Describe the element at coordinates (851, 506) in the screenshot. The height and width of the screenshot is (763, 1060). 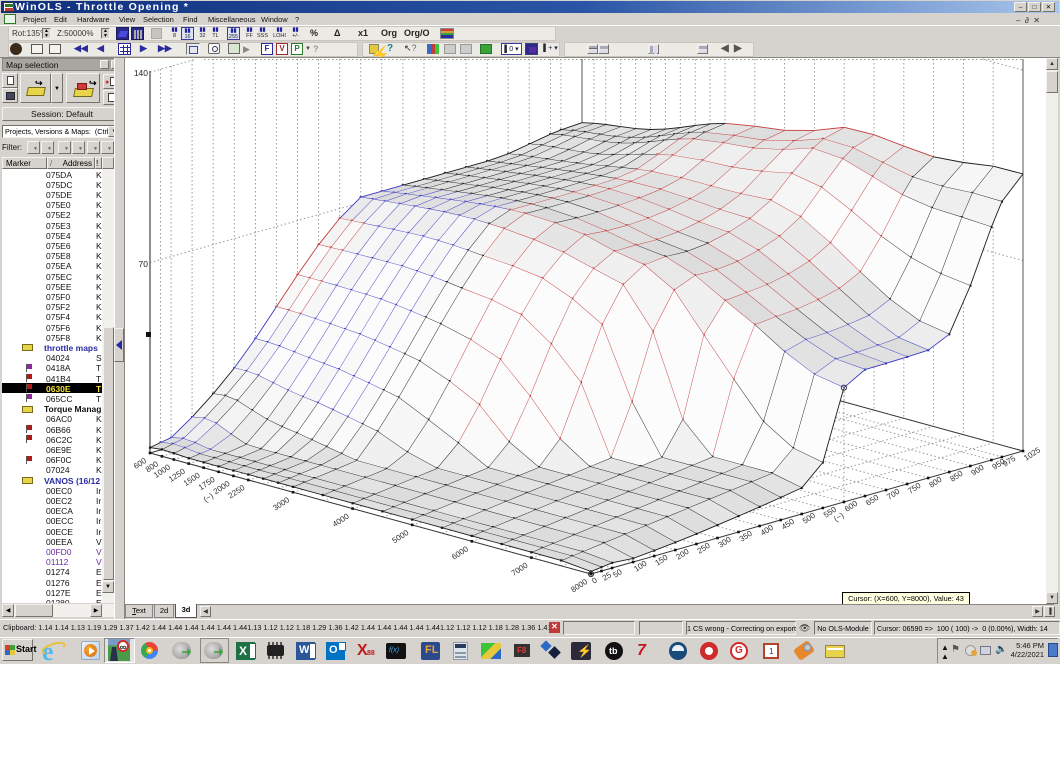
I see `svg-text: 600` at that location.